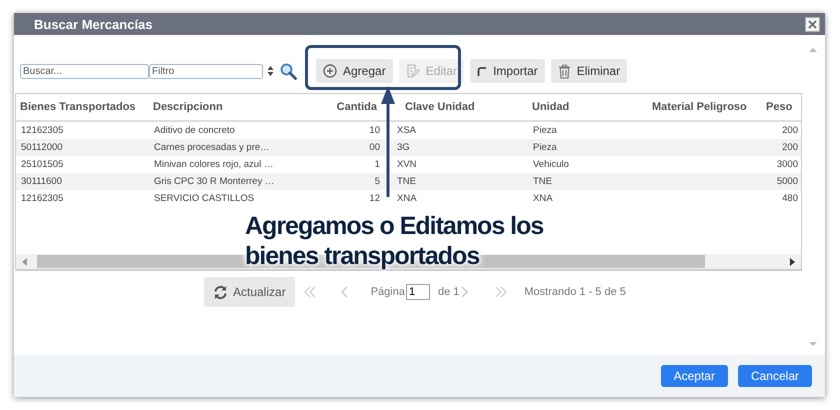 The image size is (840, 410). Describe the element at coordinates (418, 292) in the screenshot. I see `page-field: 1` at that location.